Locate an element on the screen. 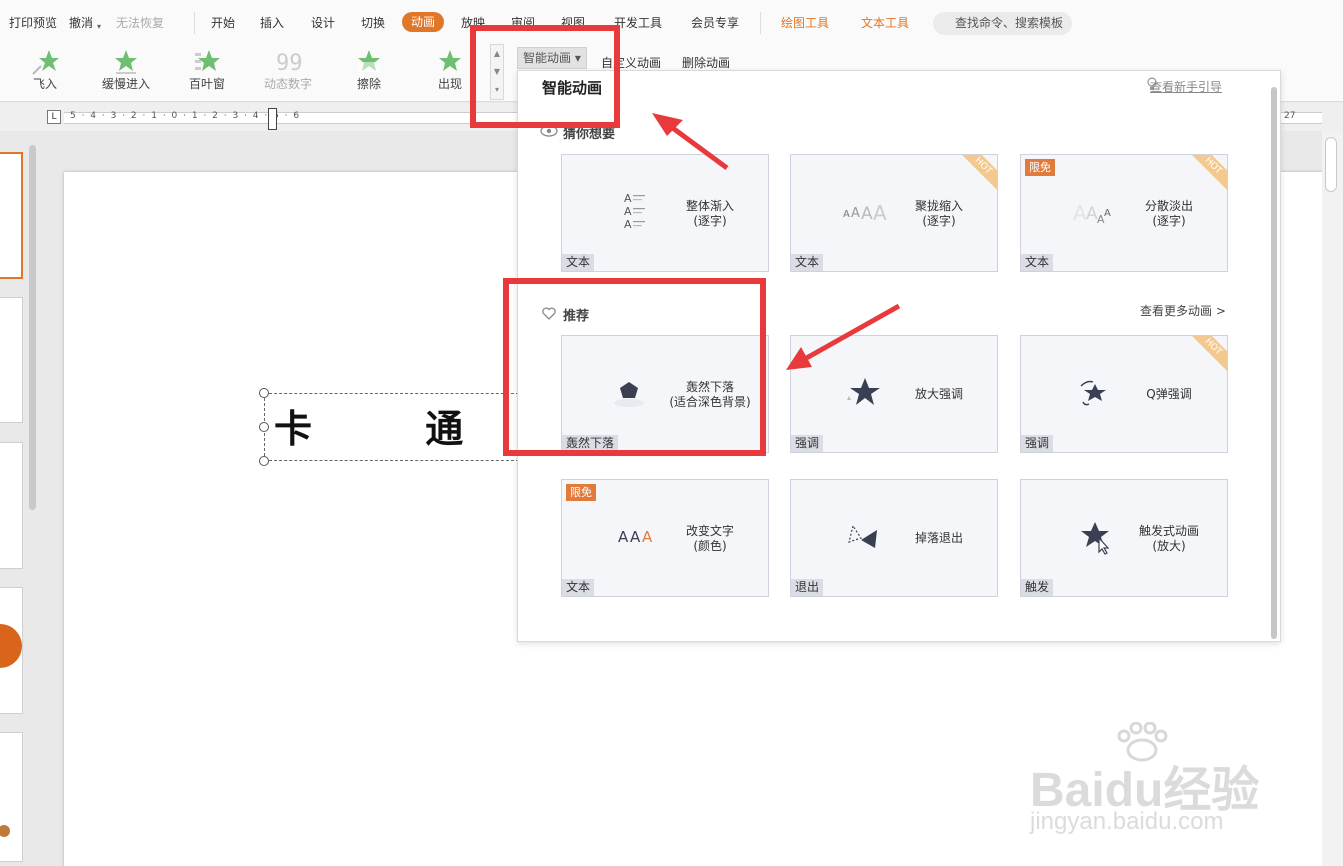  falling-triangle-icon is located at coordinates (862, 536).